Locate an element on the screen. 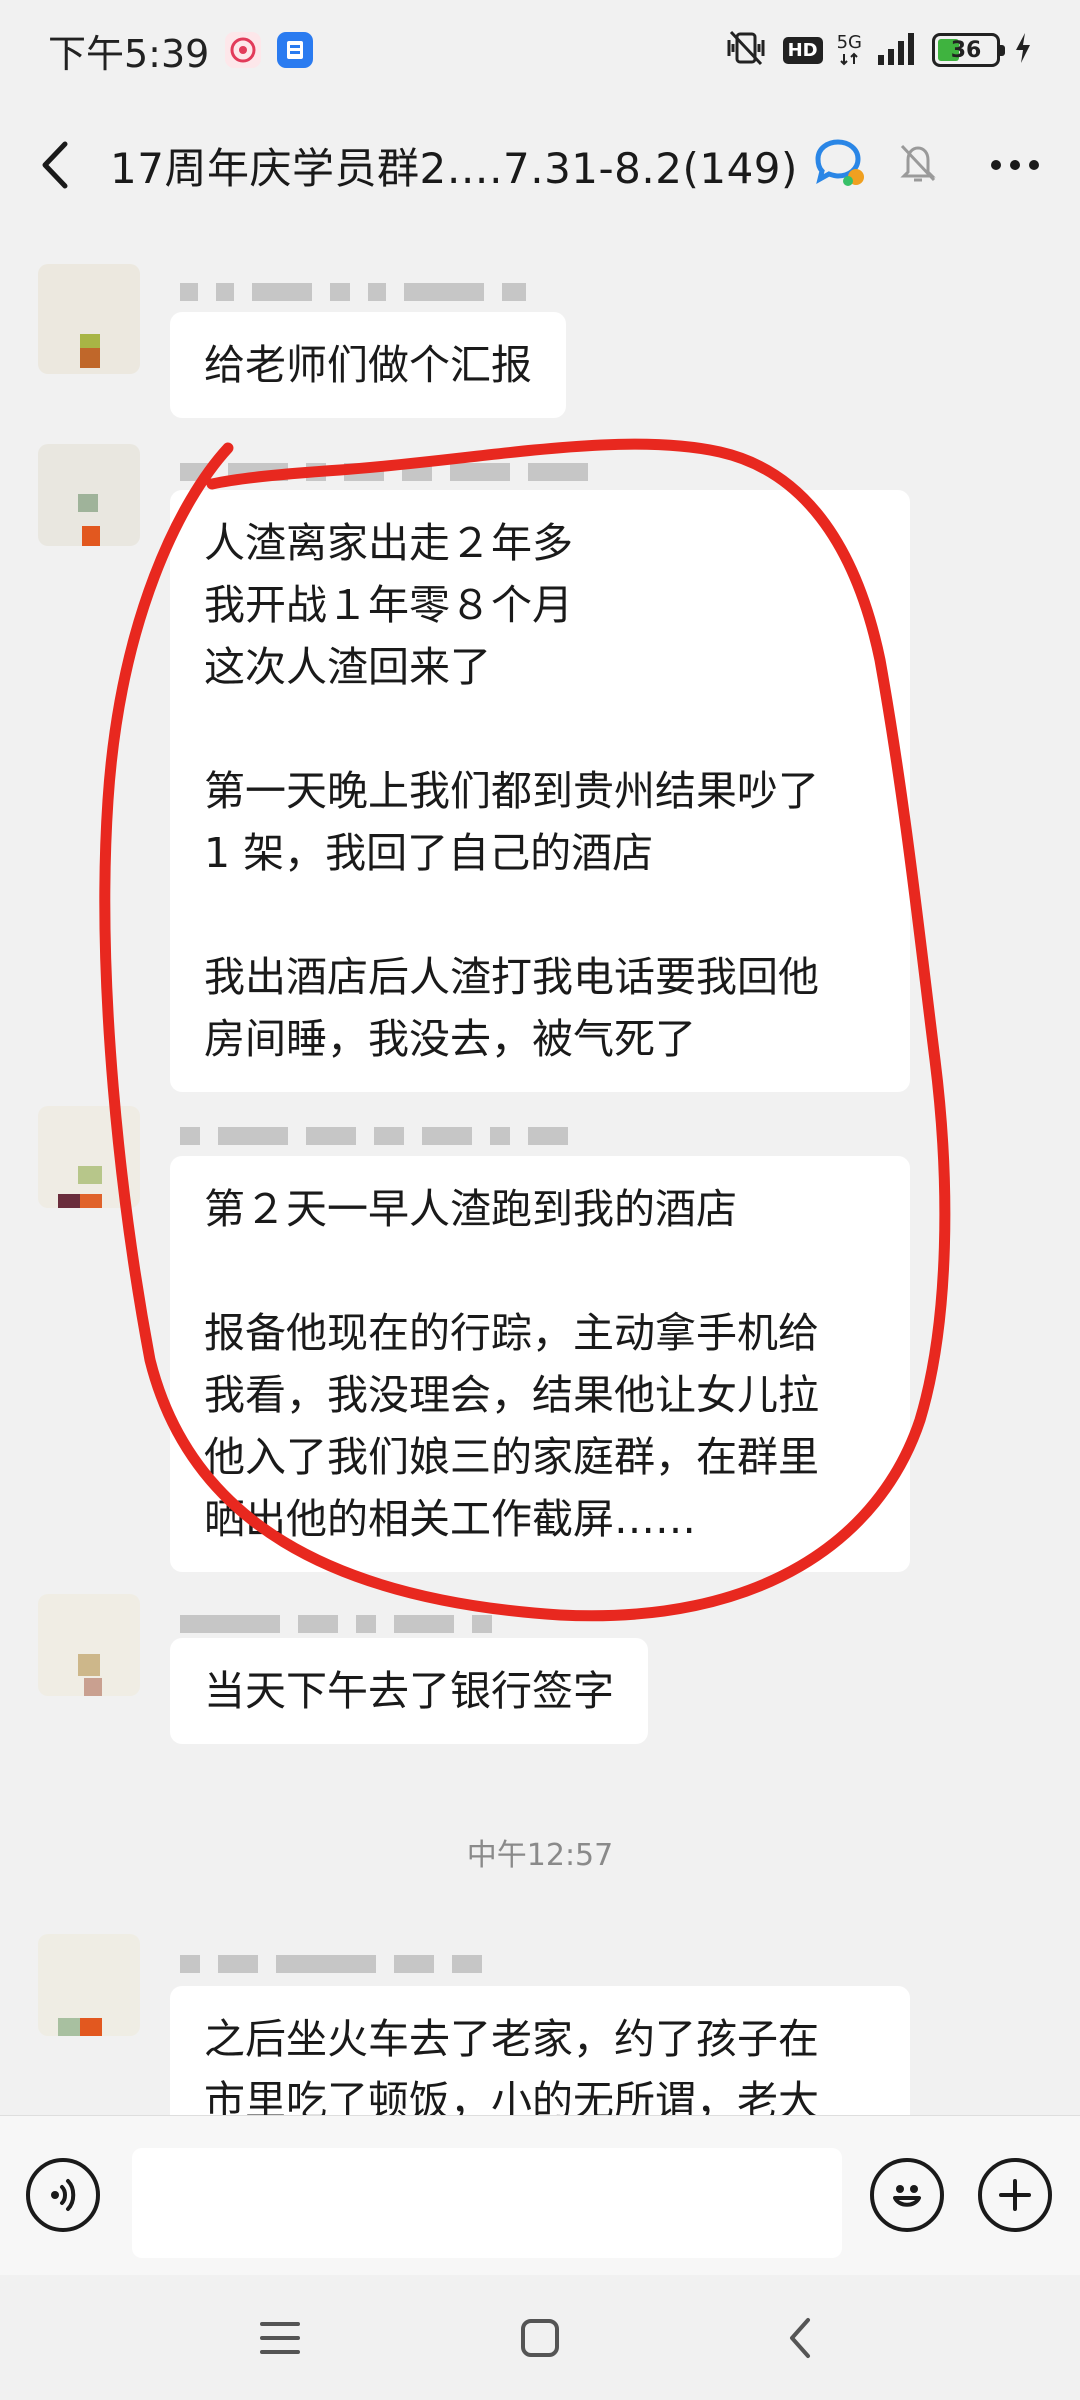 The height and width of the screenshot is (2400, 1080). emoji-button is located at coordinates (907, 2195).